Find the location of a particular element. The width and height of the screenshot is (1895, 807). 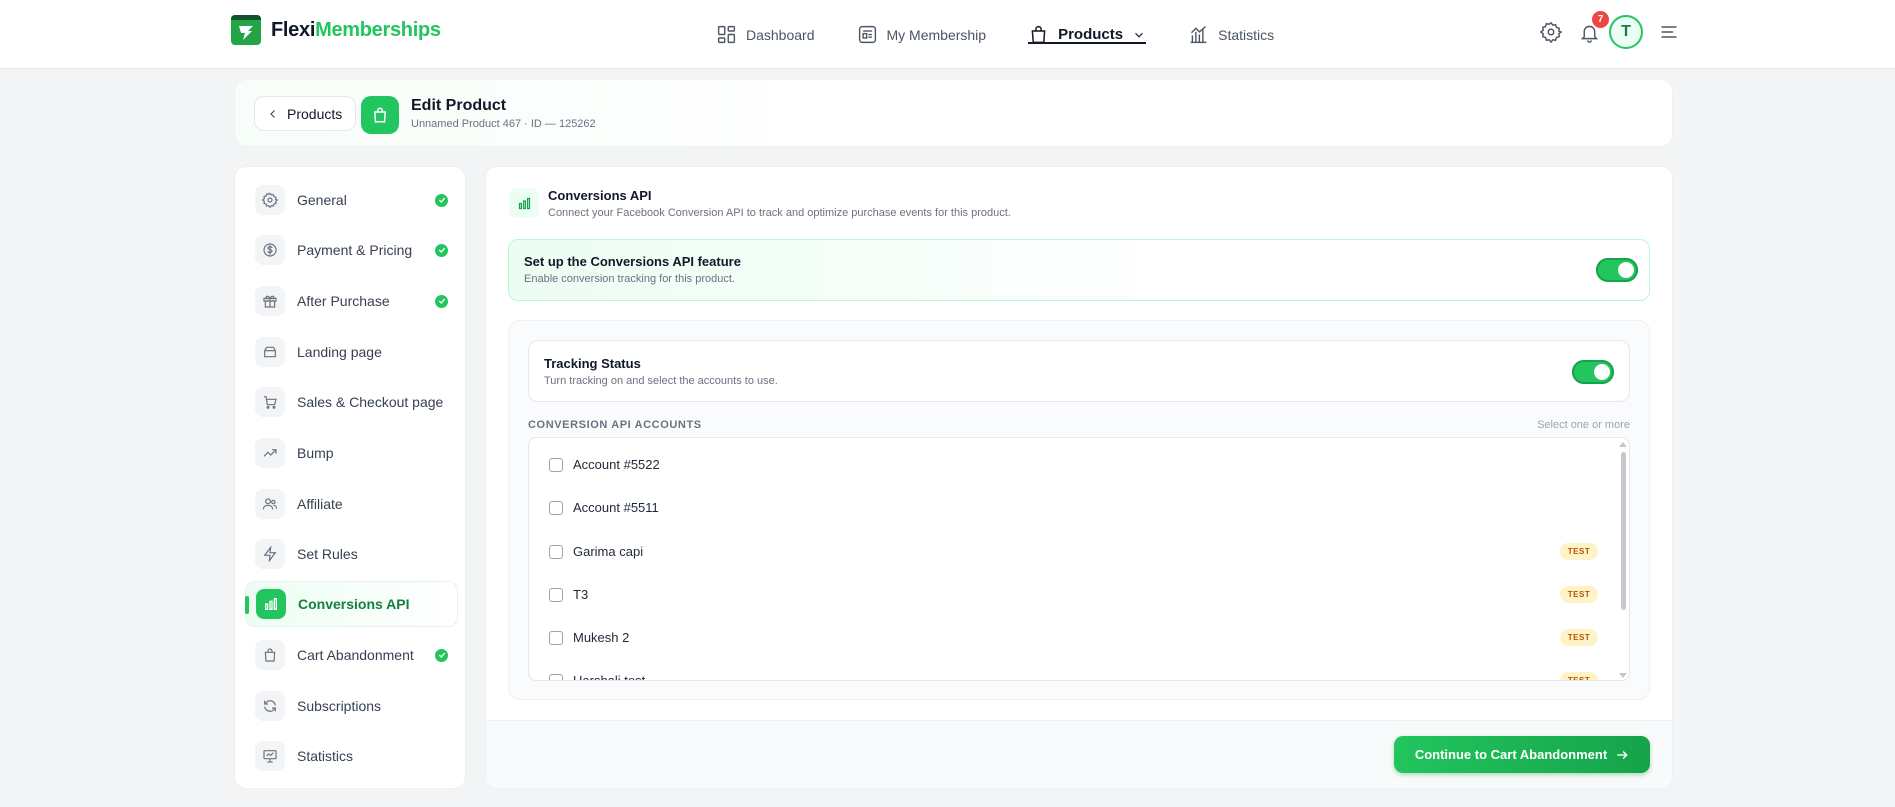

back-button-label: Products is located at coordinates (315, 113).